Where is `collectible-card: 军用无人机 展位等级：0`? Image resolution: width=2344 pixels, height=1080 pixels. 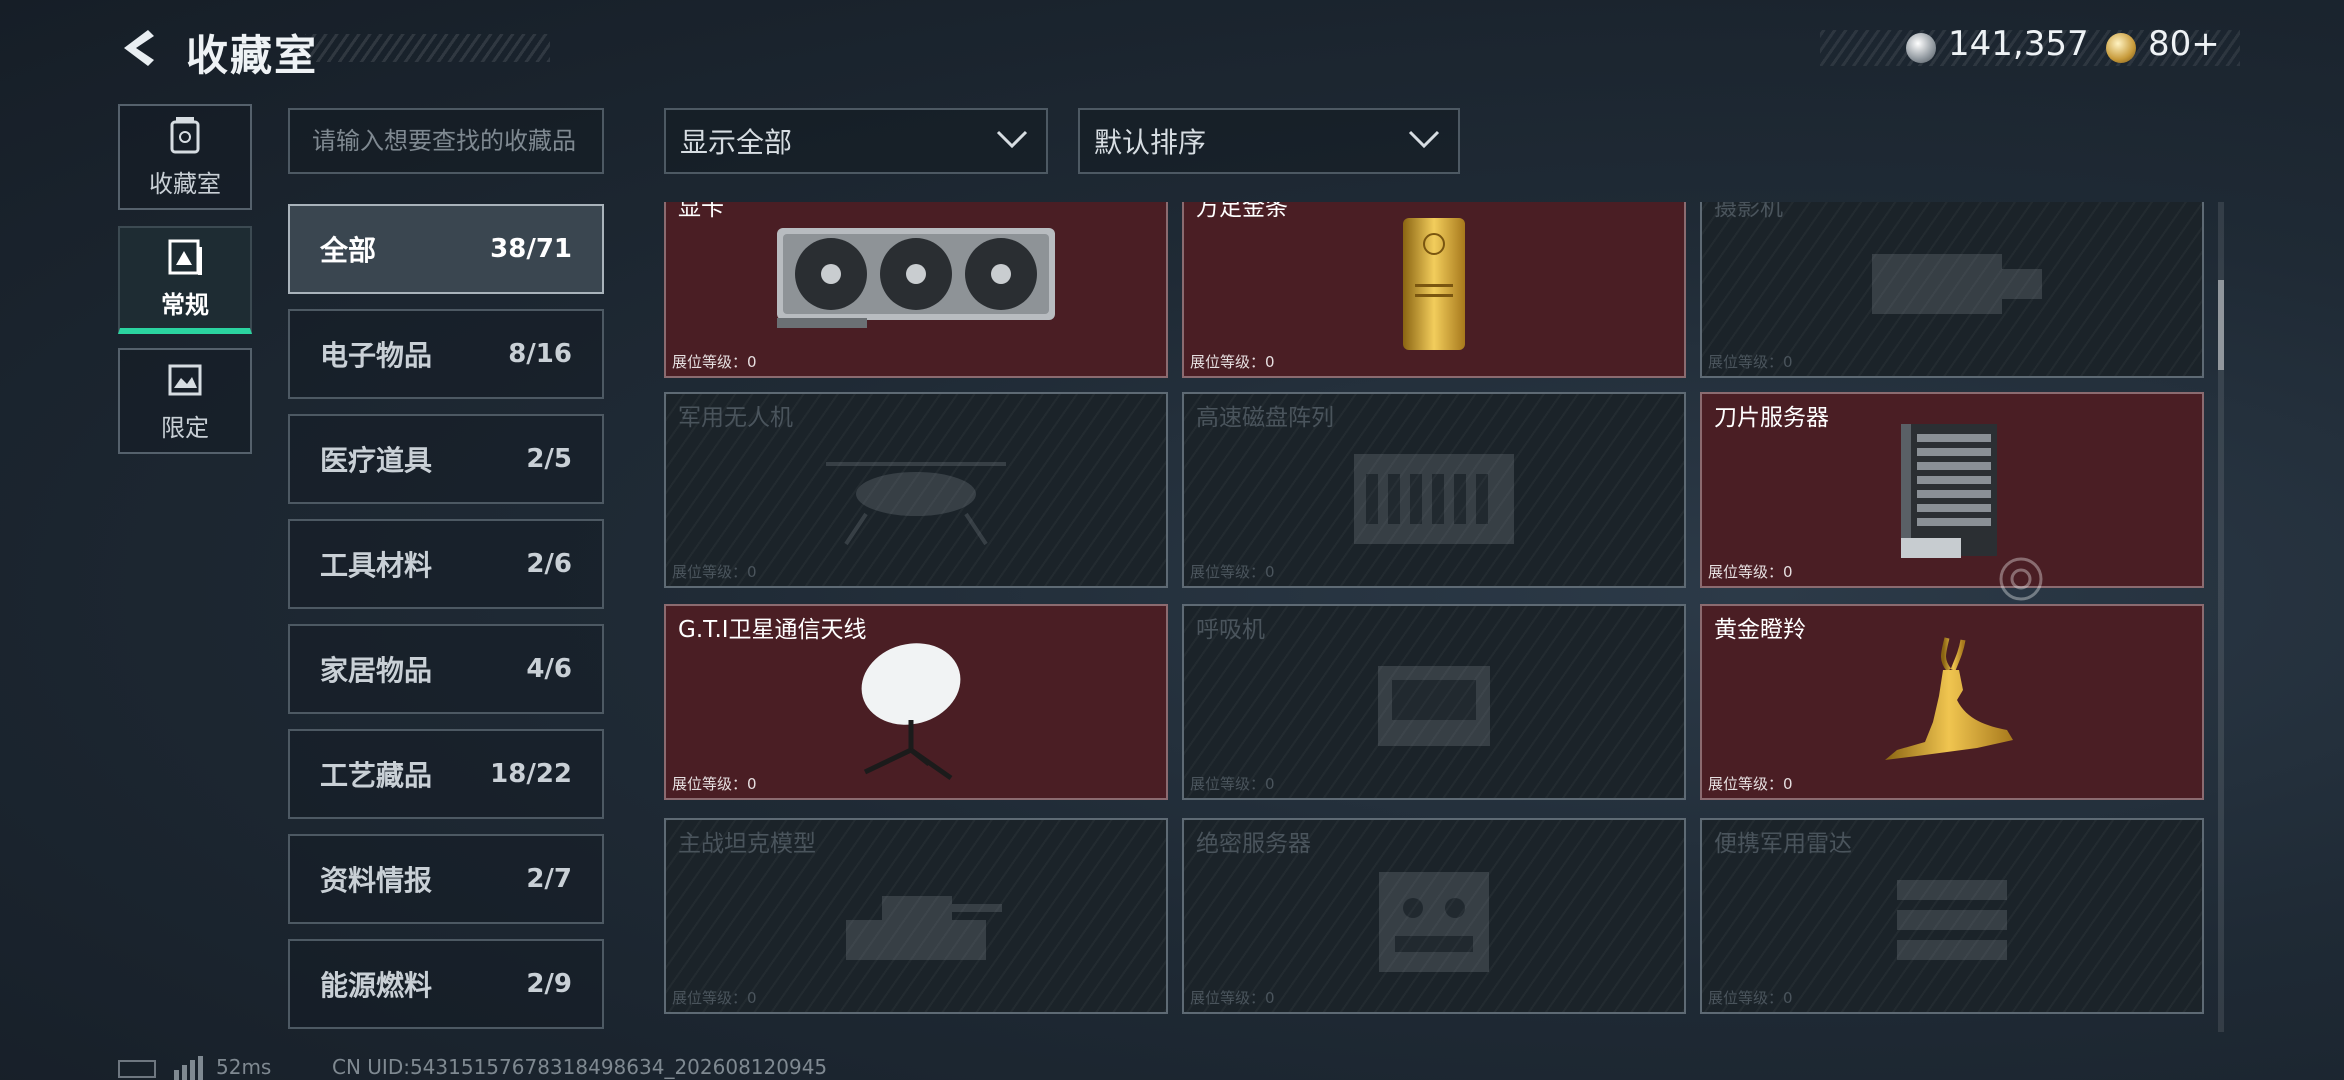
collectible-card: 军用无人机 展位等级：0 is located at coordinates (916, 490).